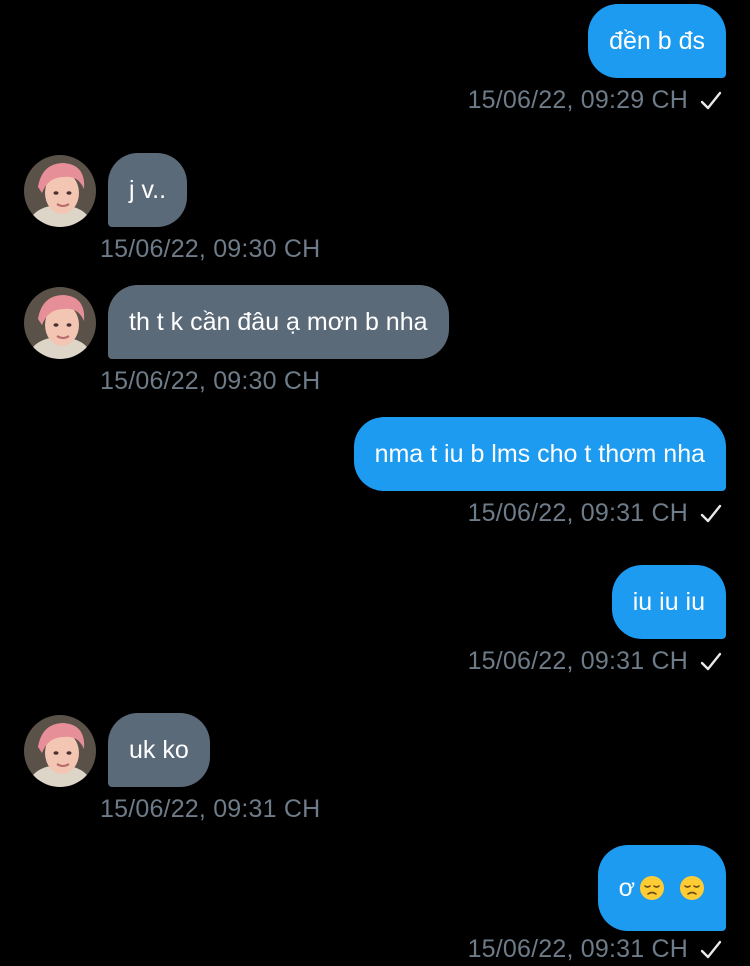 The image size is (750, 966). I want to click on message-bubble-sent: ơ, so click(661, 888).